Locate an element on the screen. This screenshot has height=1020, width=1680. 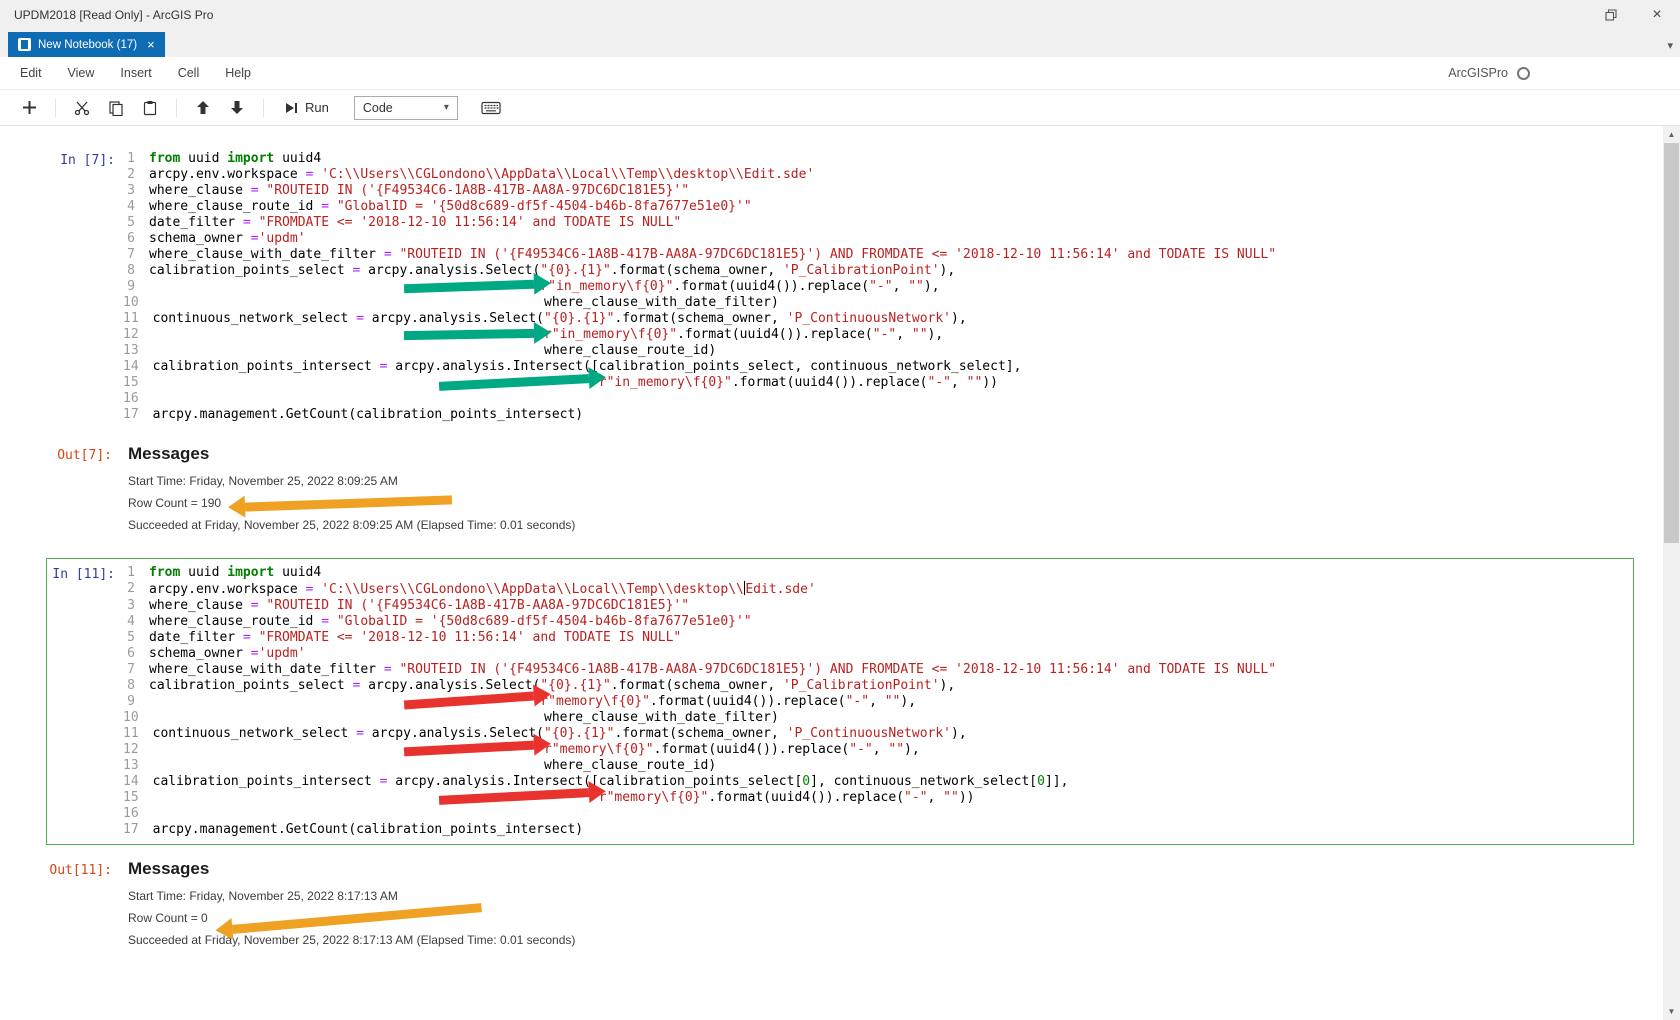
tab-list-chevron-icon: ▾ is located at coordinates (1670, 45).